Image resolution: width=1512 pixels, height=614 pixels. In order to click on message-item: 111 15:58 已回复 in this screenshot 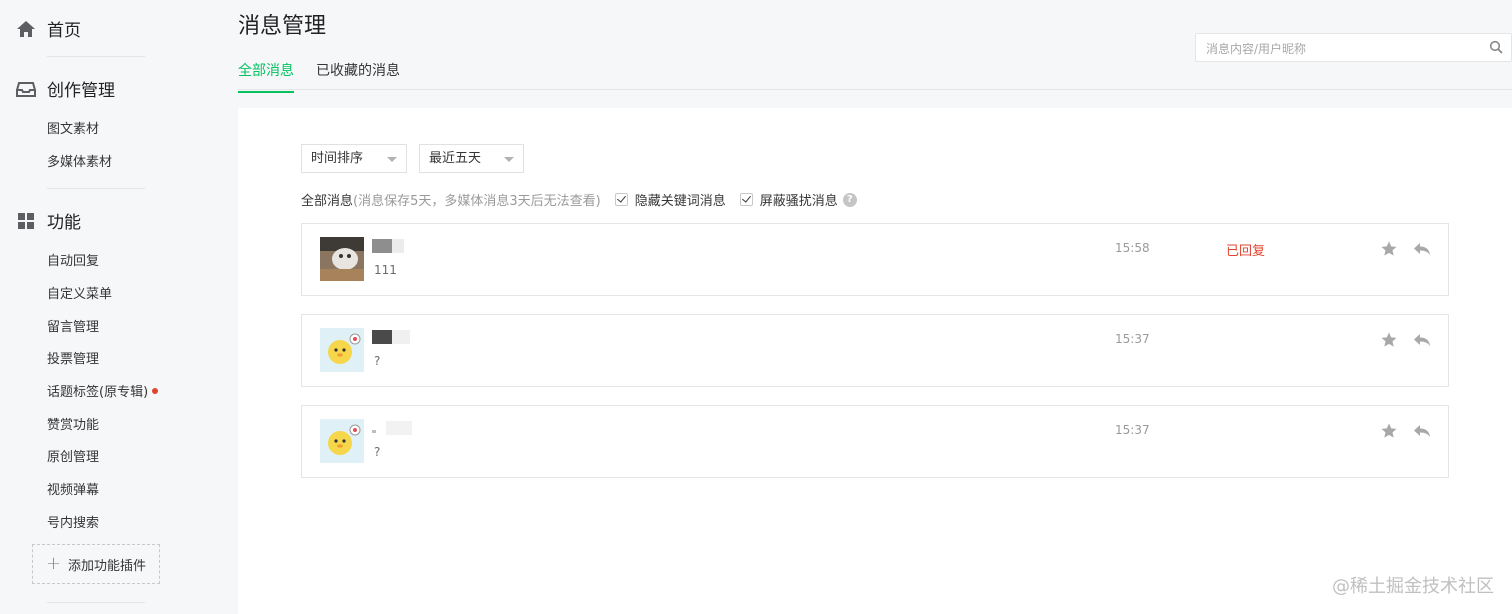, I will do `click(875, 259)`.